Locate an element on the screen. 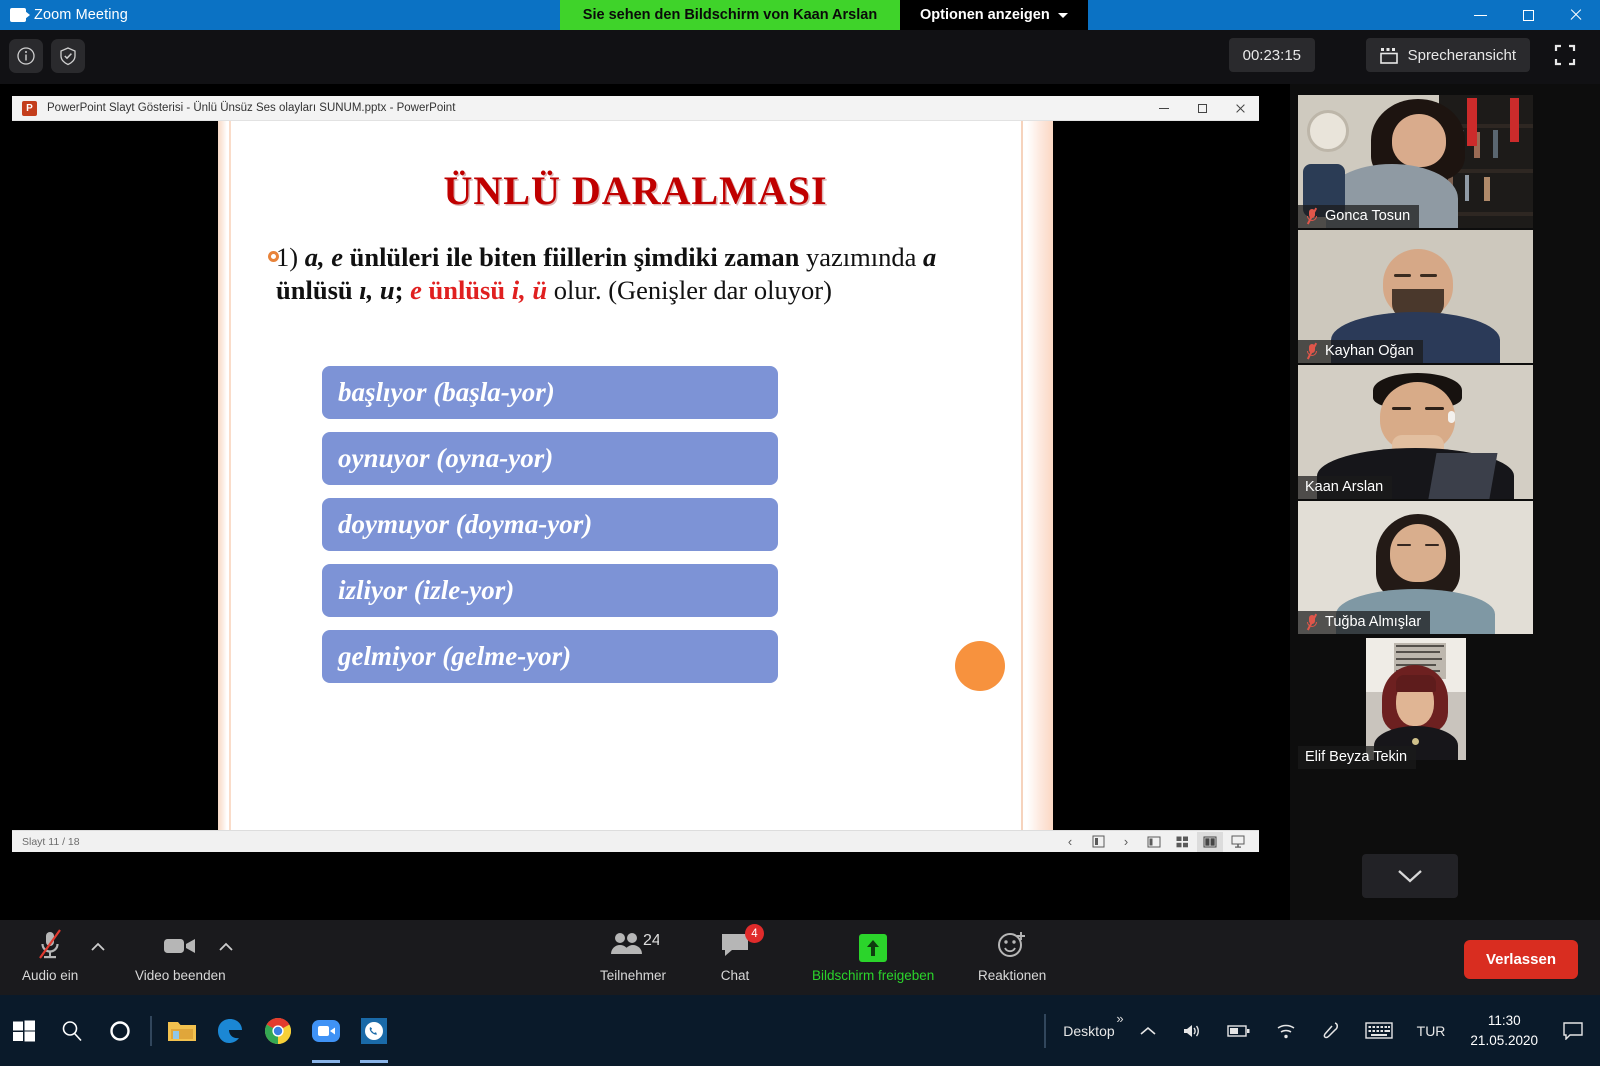 This screenshot has width=1600, height=1066. bullet-part: a is located at coordinates (930, 257).